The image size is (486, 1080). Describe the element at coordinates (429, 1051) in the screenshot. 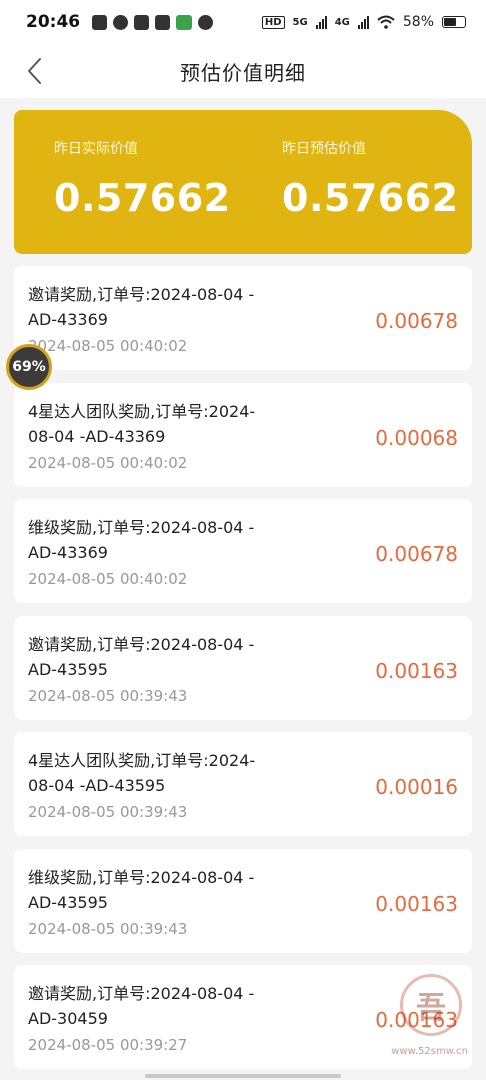

I see `watermark-text: www.52smw.cn` at that location.